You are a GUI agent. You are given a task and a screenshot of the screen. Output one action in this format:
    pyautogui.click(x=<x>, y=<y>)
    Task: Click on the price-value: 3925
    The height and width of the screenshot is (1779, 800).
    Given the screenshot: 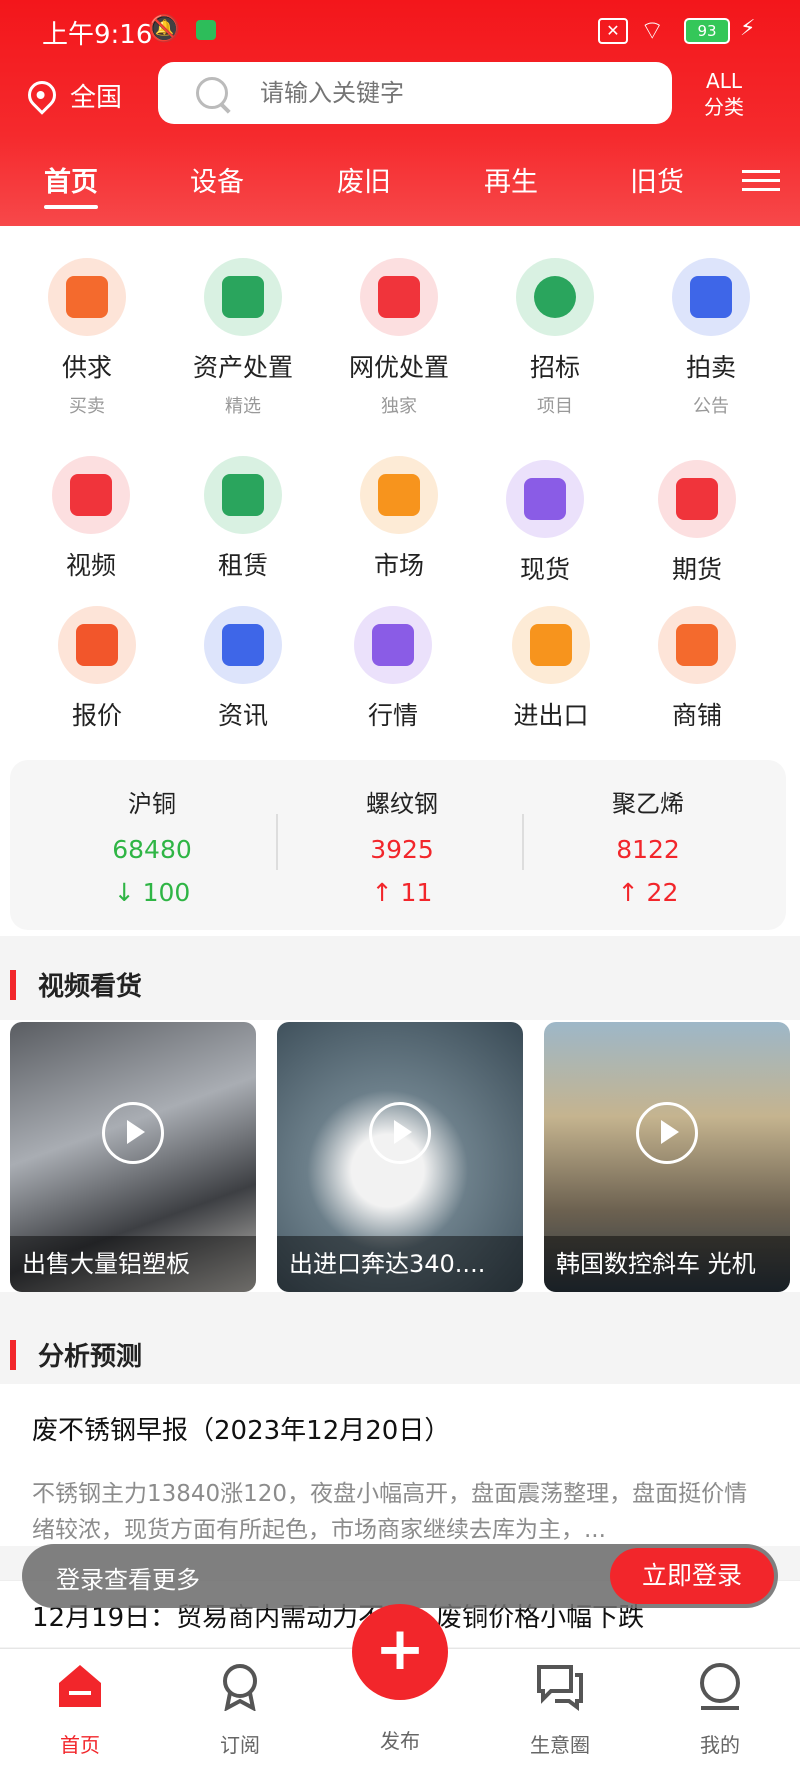 What is the action you would take?
    pyautogui.click(x=402, y=849)
    